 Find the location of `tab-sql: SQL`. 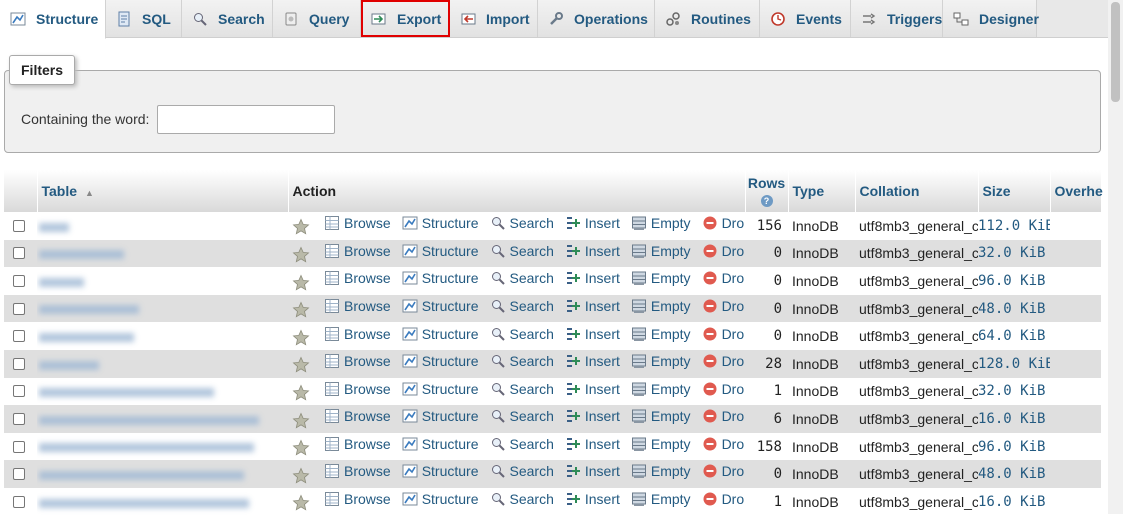

tab-sql: SQL is located at coordinates (144, 18).